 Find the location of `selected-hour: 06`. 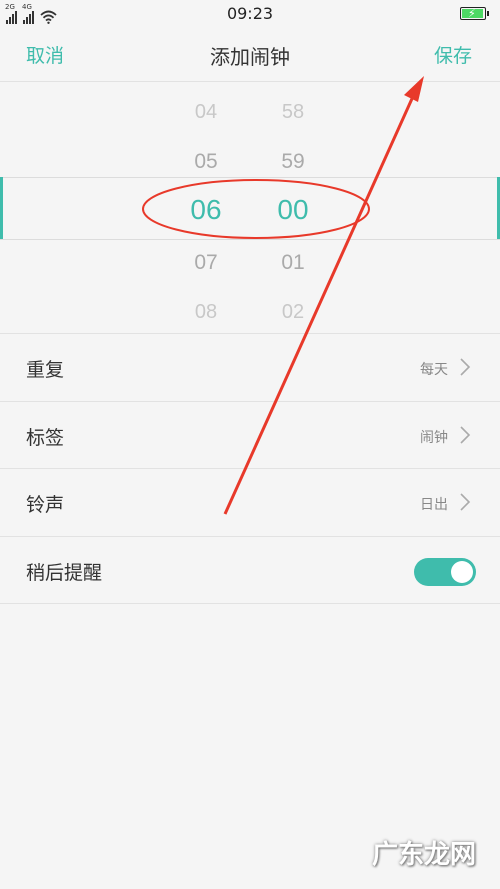

selected-hour: 06 is located at coordinates (206, 210).